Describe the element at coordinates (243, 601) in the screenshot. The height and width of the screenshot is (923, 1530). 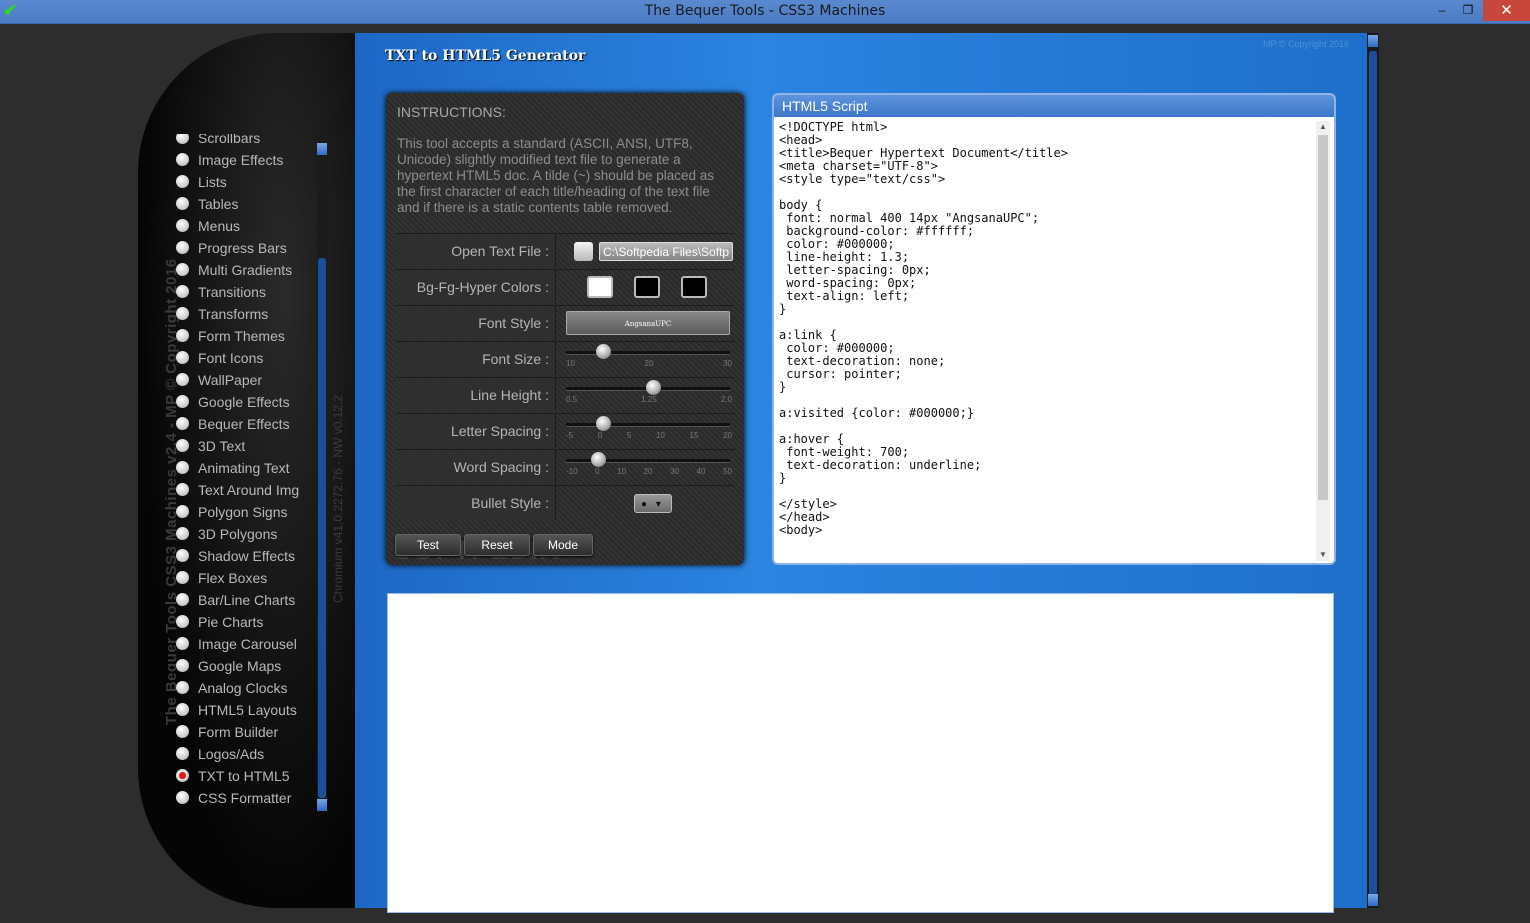
I see `sidebar-item-bar-line-charts: Bar/Line Charts` at that location.